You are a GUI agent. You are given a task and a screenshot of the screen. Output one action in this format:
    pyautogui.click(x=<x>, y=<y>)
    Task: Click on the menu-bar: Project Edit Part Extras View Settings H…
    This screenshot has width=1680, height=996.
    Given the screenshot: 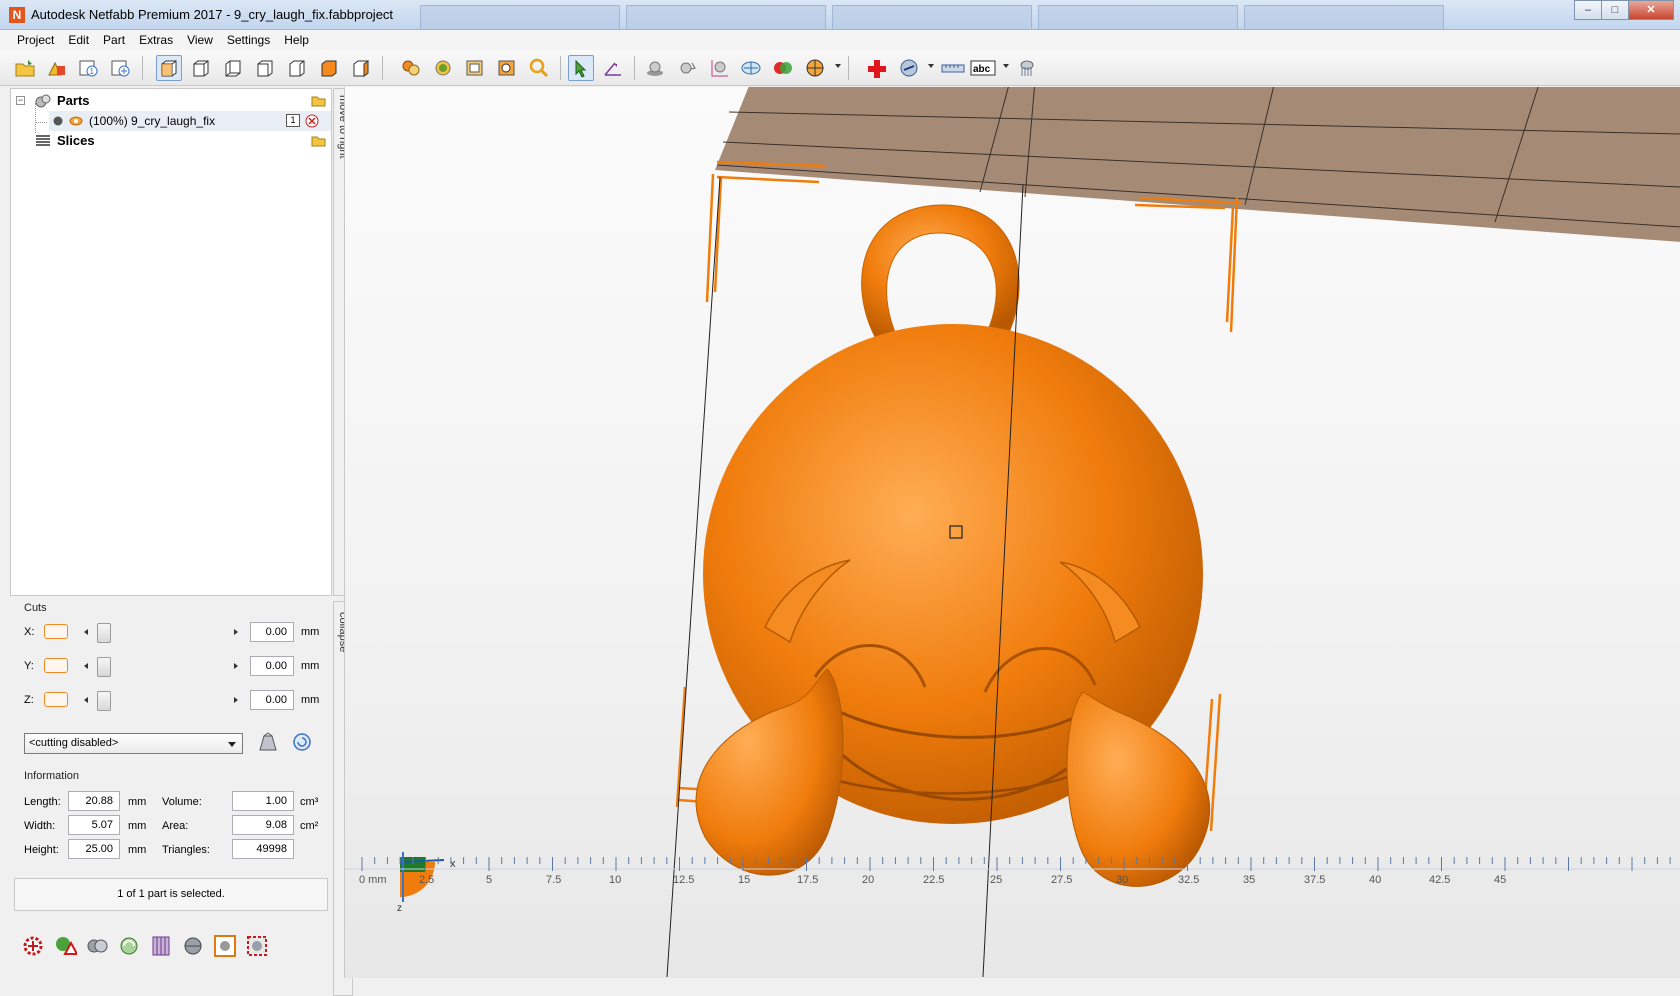 What is the action you would take?
    pyautogui.click(x=840, y=40)
    